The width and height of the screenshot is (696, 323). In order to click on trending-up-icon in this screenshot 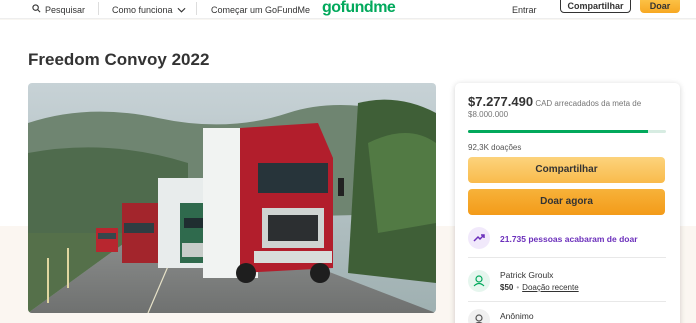, I will do `click(479, 238)`.